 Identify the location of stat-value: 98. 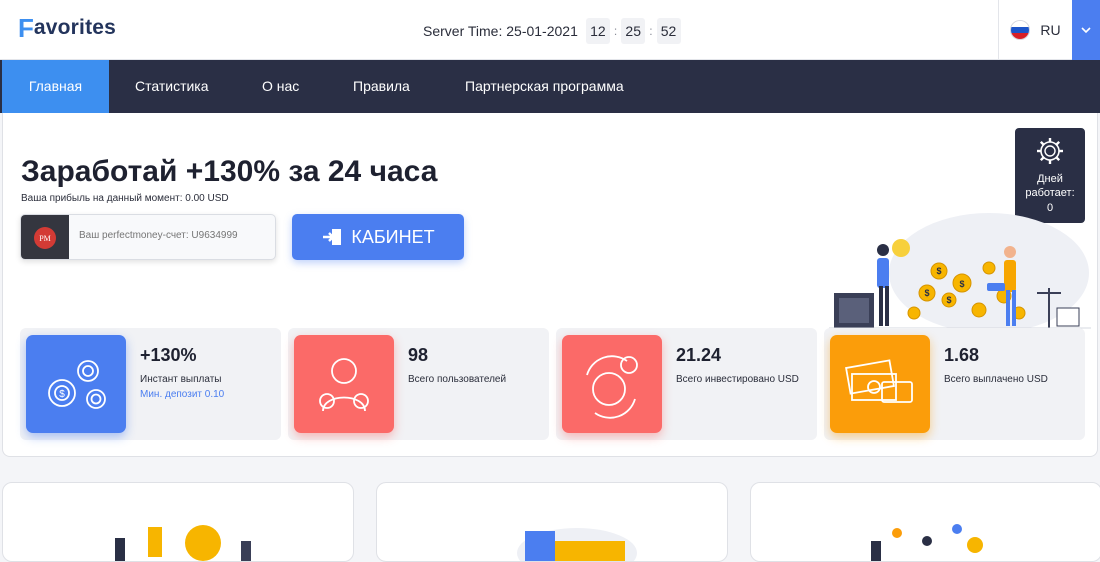
(418, 355).